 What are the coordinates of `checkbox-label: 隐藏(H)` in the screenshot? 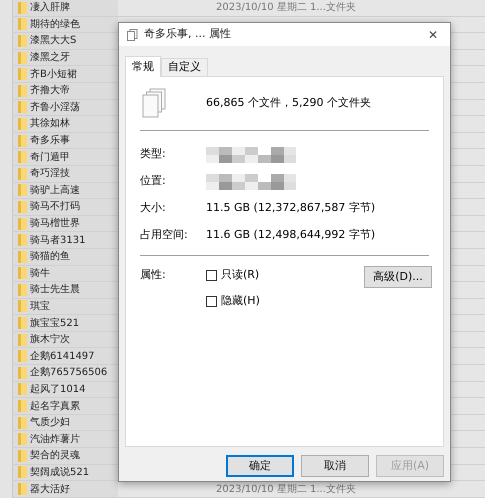 It's located at (240, 300).